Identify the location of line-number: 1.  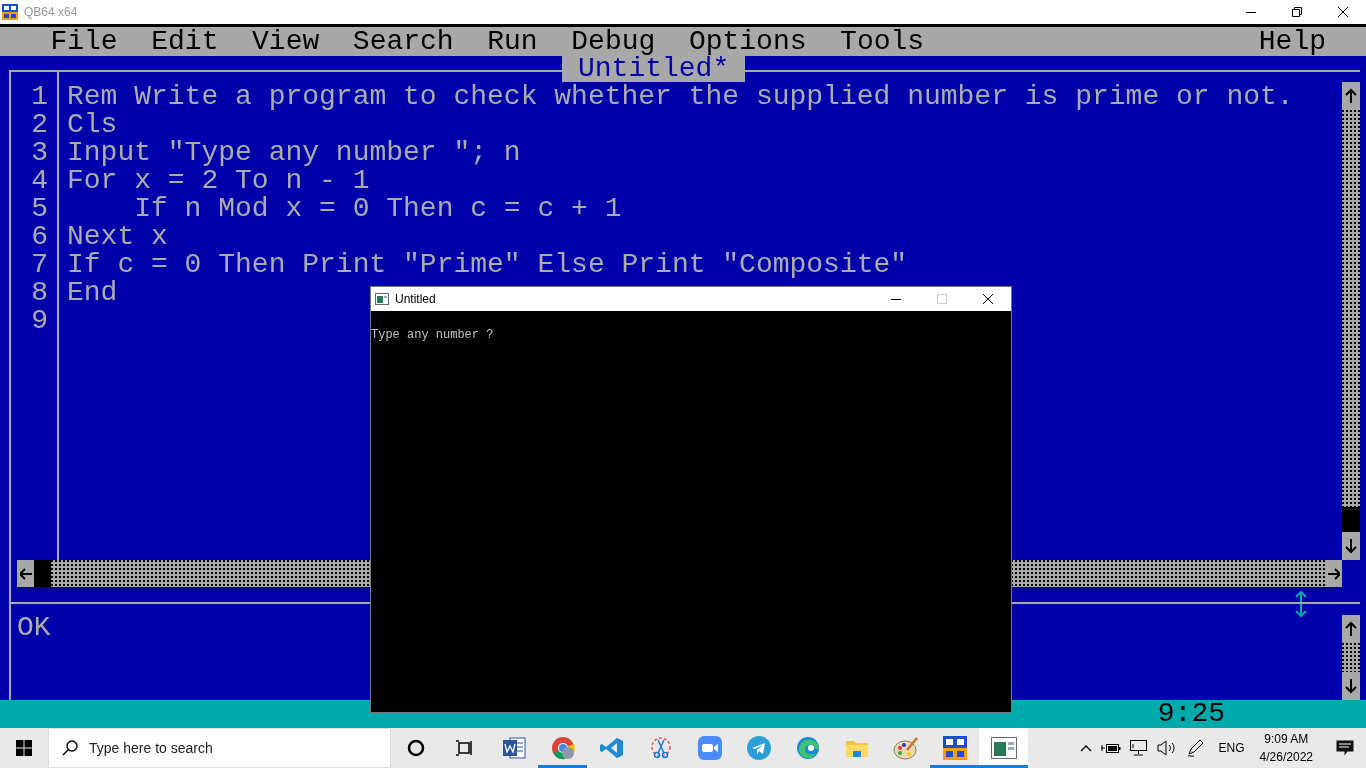
(39, 97).